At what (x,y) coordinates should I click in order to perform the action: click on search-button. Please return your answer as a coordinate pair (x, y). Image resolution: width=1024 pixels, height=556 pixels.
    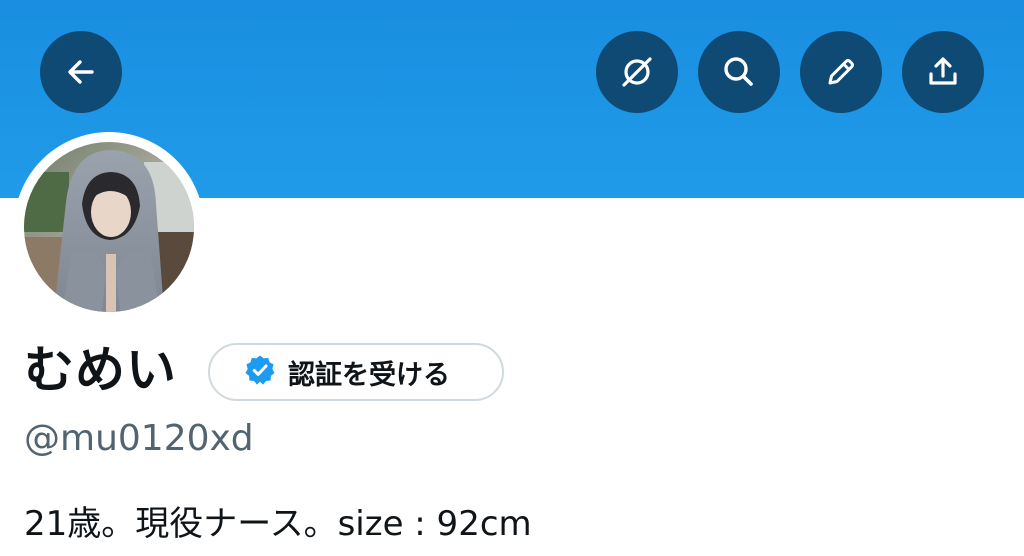
    Looking at the image, I should click on (739, 72).